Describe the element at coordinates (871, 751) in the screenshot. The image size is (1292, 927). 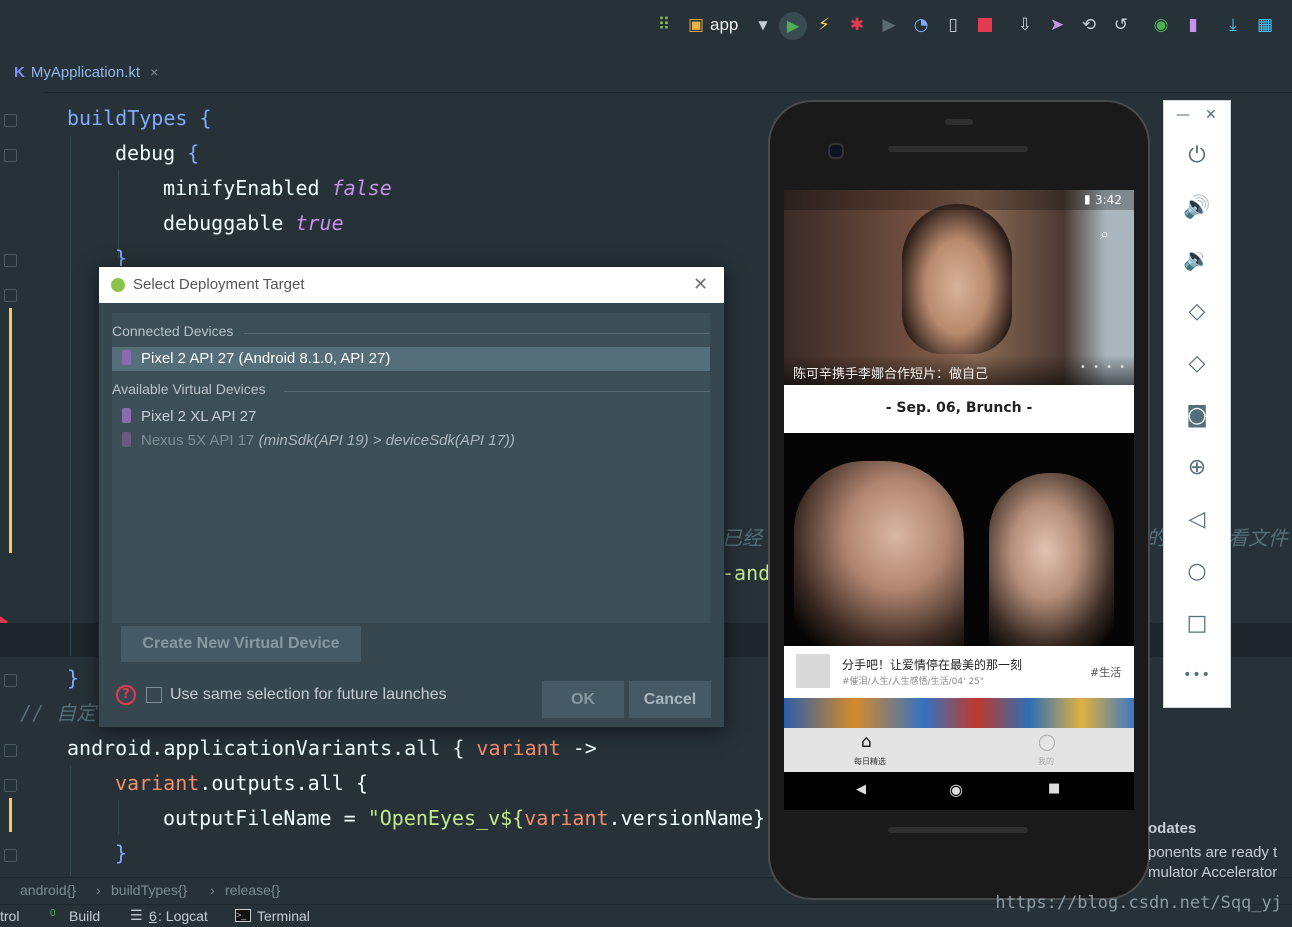
I see `nav-item-home: ⌂ 每日精选` at that location.